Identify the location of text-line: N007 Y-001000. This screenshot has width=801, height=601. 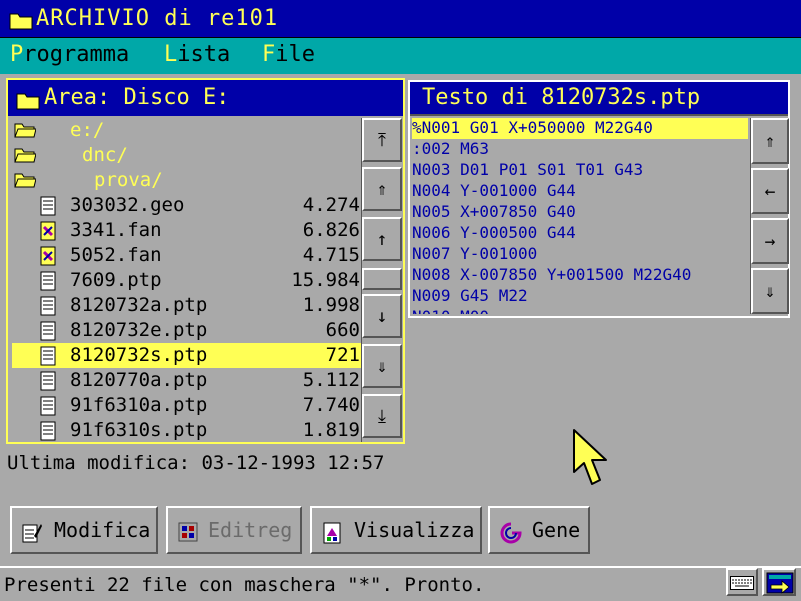
(580, 254).